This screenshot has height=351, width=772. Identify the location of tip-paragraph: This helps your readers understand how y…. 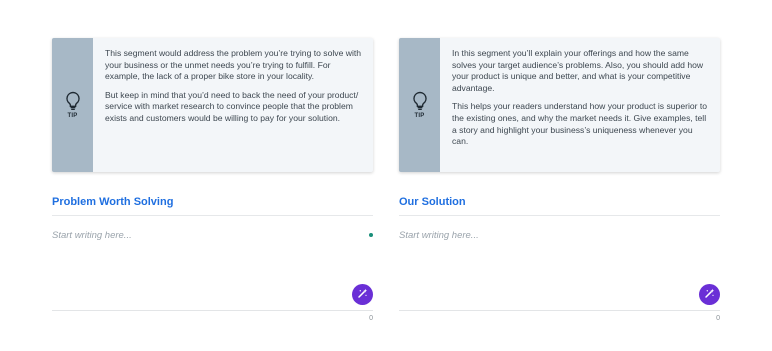
(580, 124).